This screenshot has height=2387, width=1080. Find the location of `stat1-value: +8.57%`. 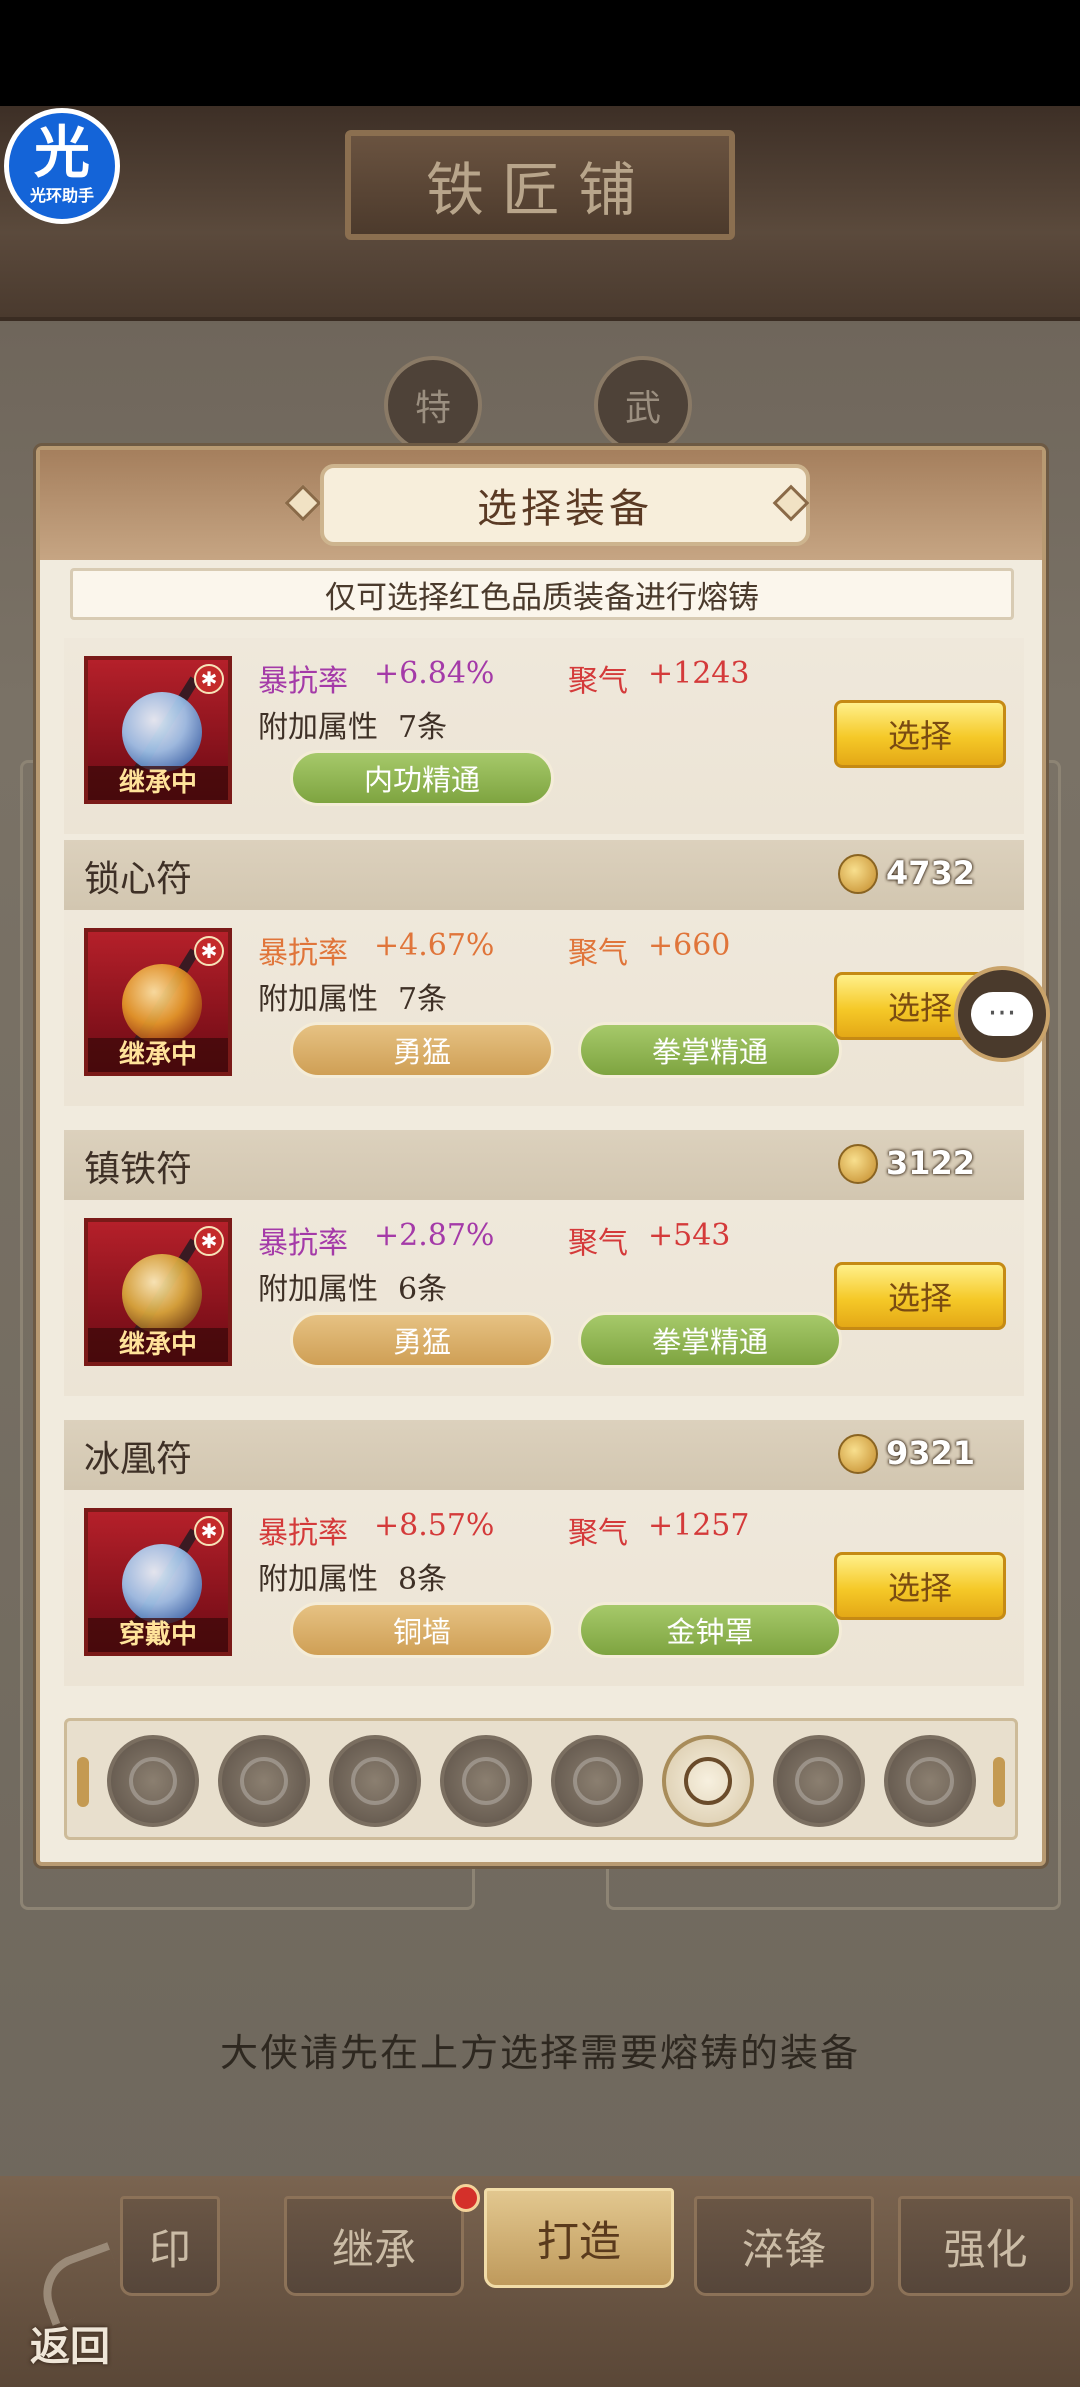

stat1-value: +8.57% is located at coordinates (434, 1525).